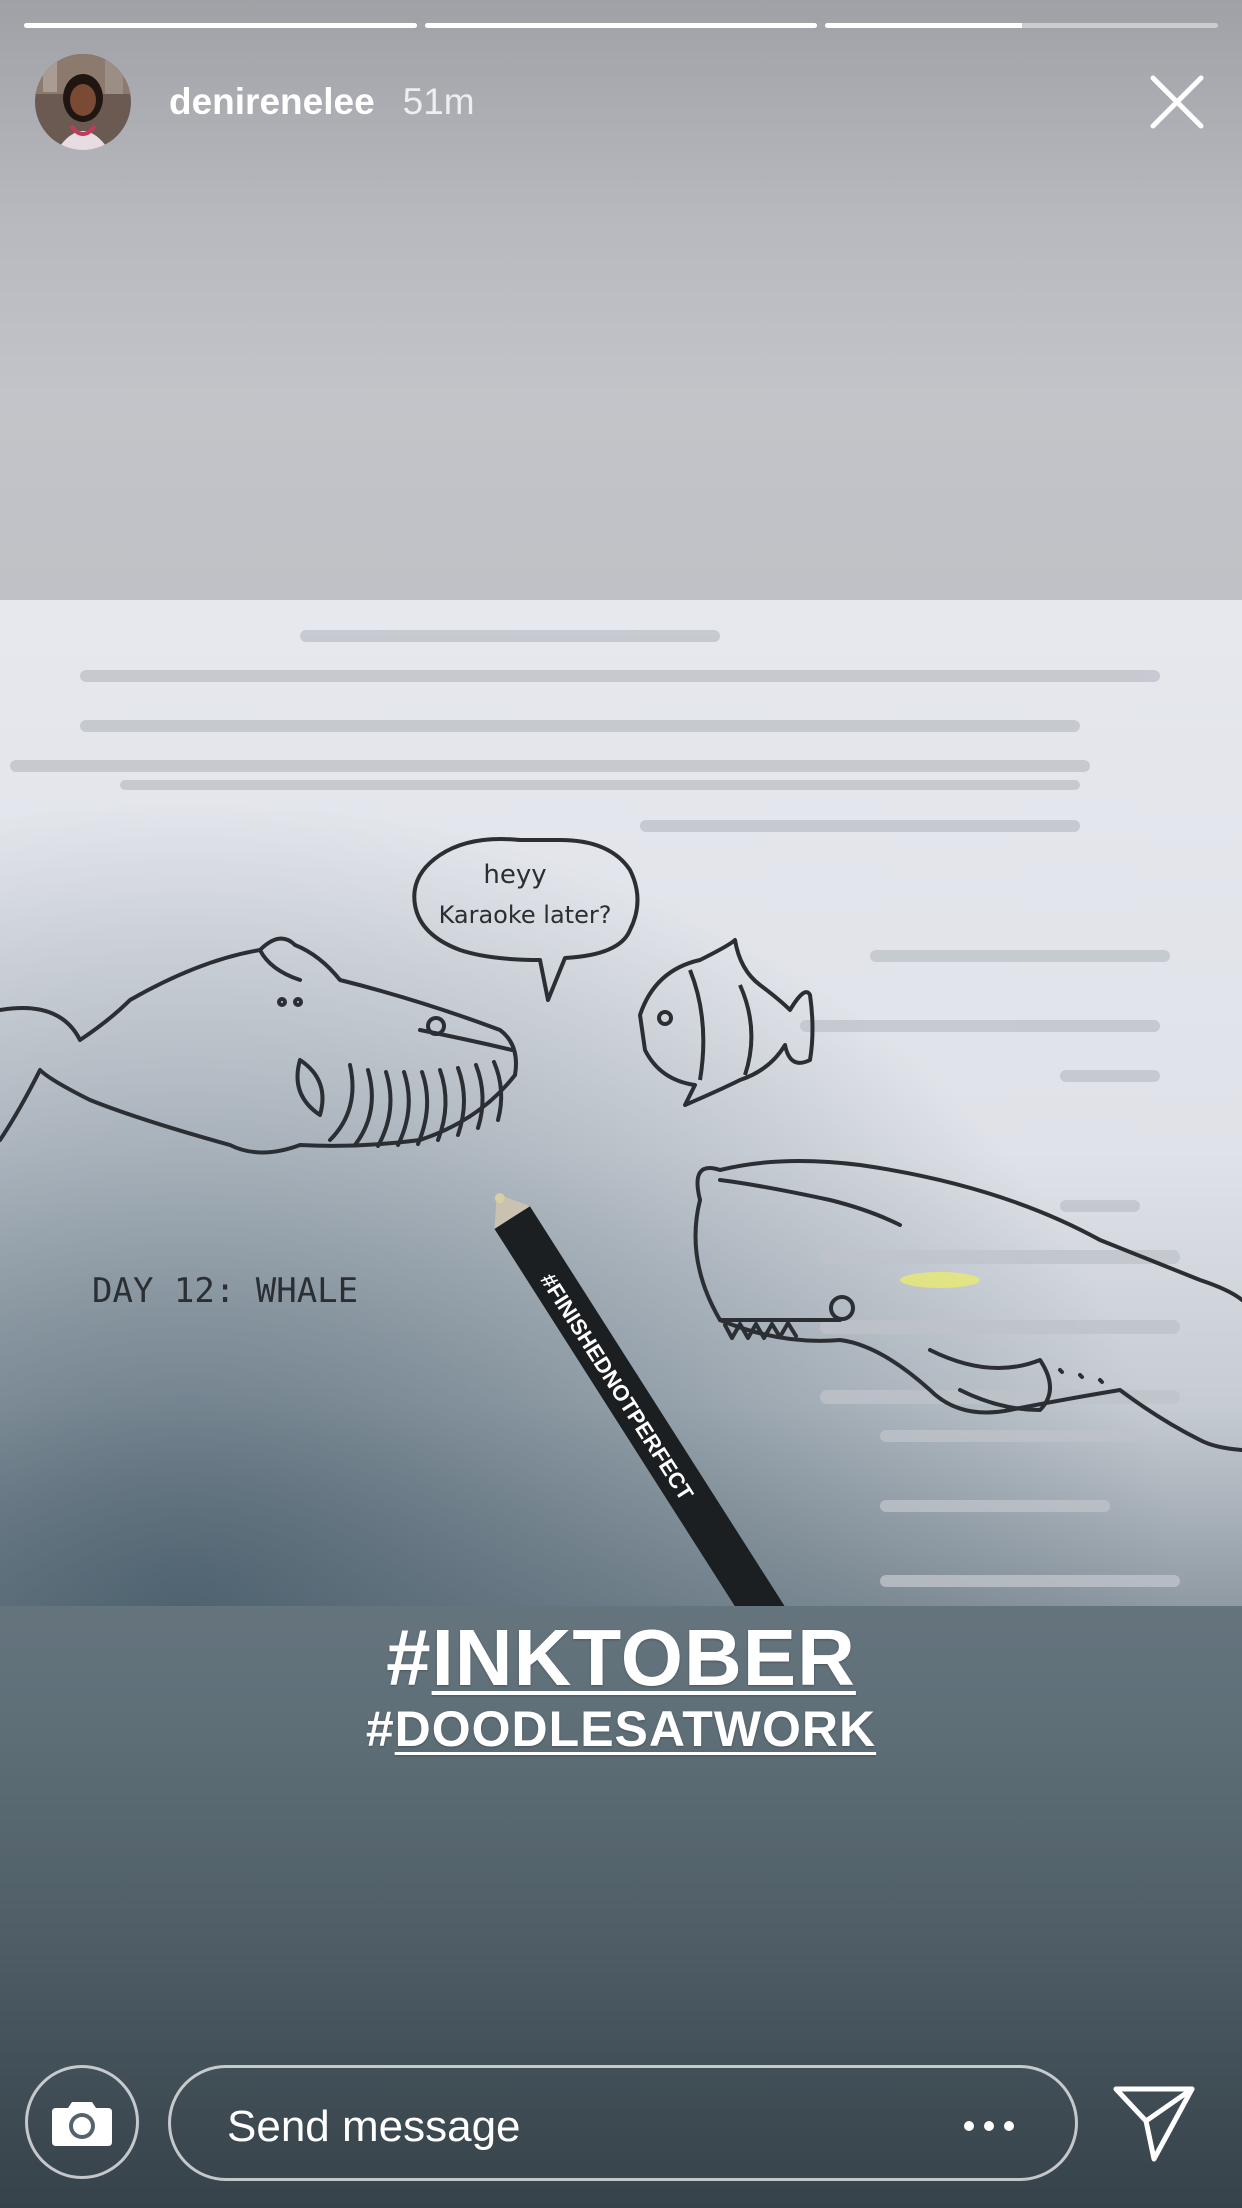  I want to click on reply-bar: Send message, so click(621, 2123).